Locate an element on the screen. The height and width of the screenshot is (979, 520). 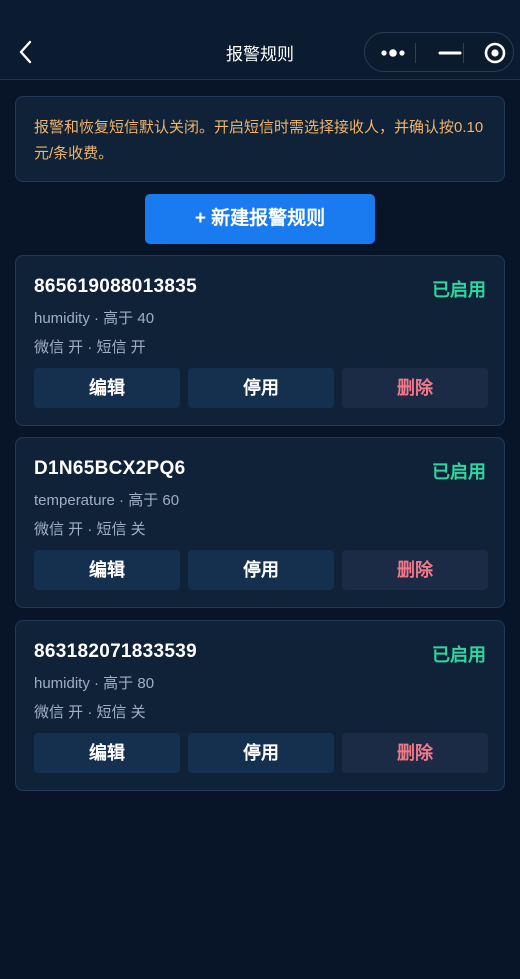
more-dots-icon is located at coordinates (393, 53).